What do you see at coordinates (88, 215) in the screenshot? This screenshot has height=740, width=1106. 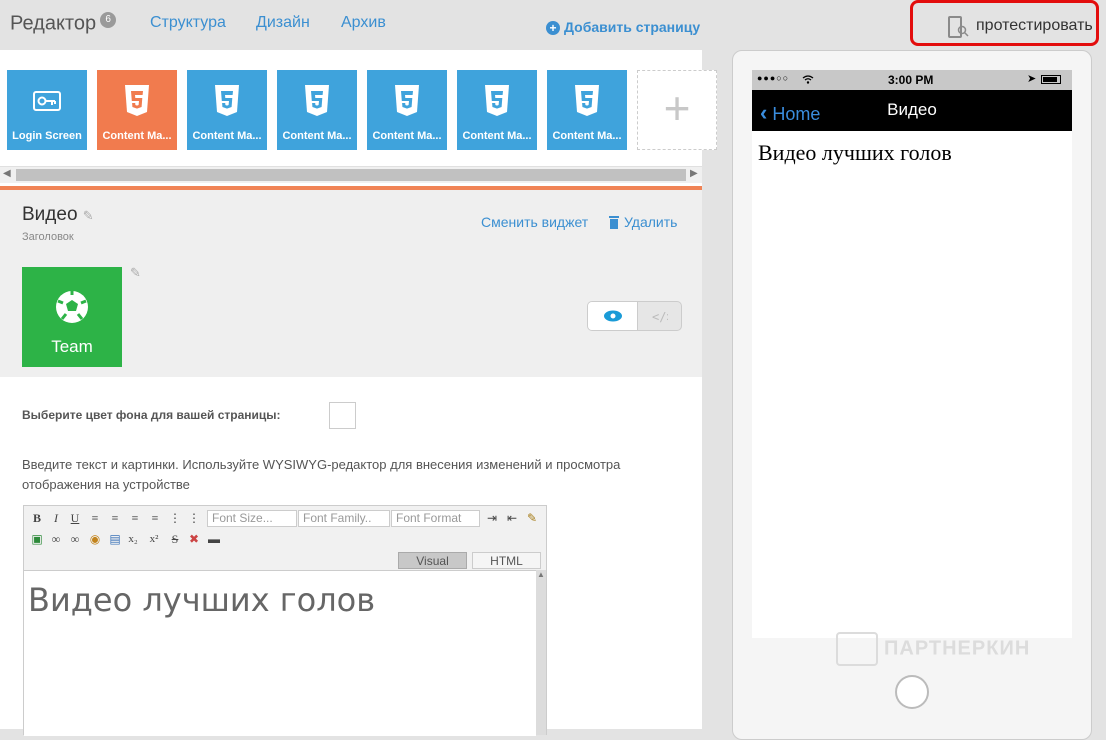 I see `edit-pencil-icon: ✎` at bounding box center [88, 215].